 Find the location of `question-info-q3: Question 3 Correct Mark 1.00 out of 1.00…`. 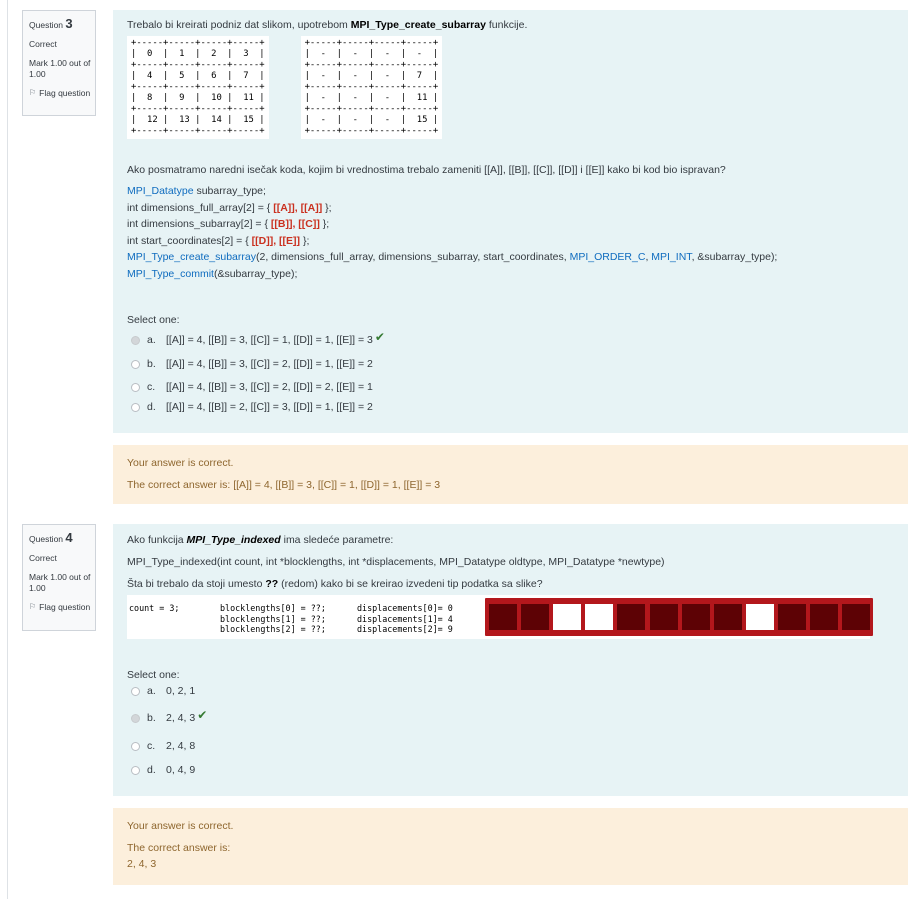

question-info-q3: Question 3 Correct Mark 1.00 out of 1.00… is located at coordinates (59, 63).